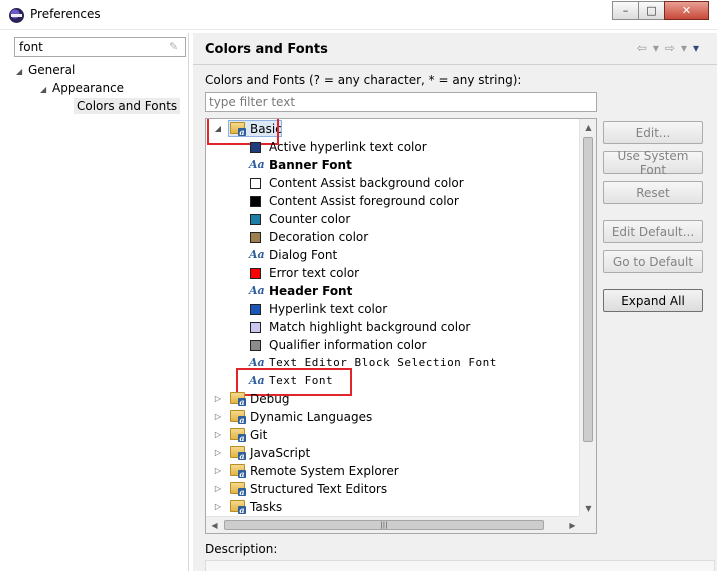  Describe the element at coordinates (370, 327) in the screenshot. I see `tree-label: Match highlight background color` at that location.